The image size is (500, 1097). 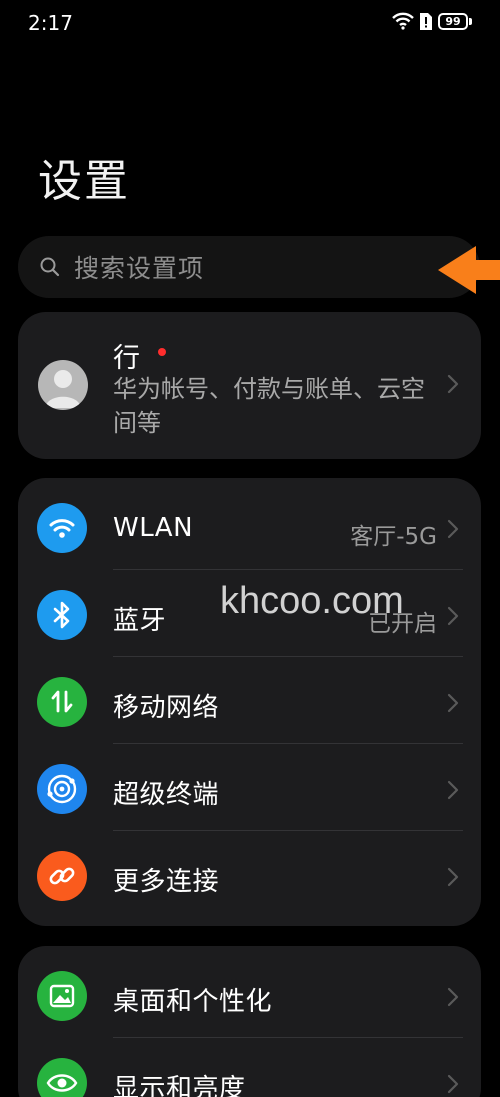 What do you see at coordinates (249, 874) in the screenshot?
I see `settings-row-more-connections: 更多连接` at bounding box center [249, 874].